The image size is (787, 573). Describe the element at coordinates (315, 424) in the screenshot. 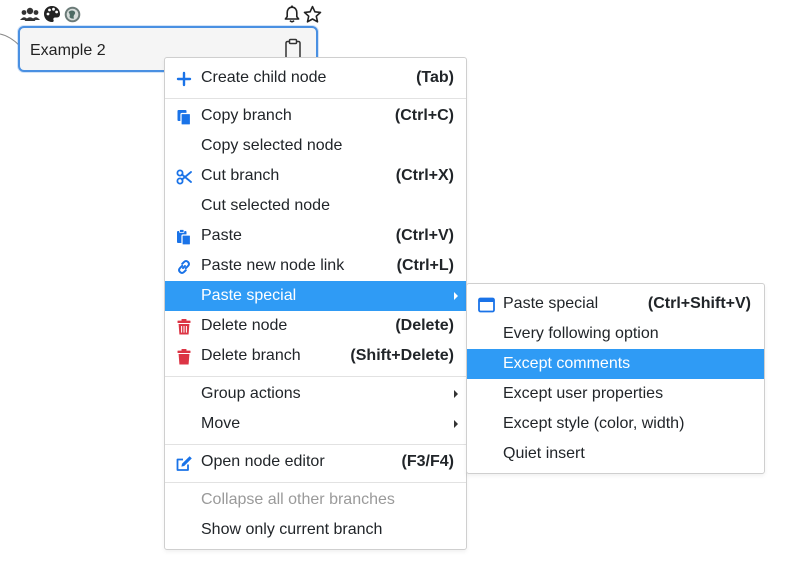

I see `menu-item-move: Move` at that location.